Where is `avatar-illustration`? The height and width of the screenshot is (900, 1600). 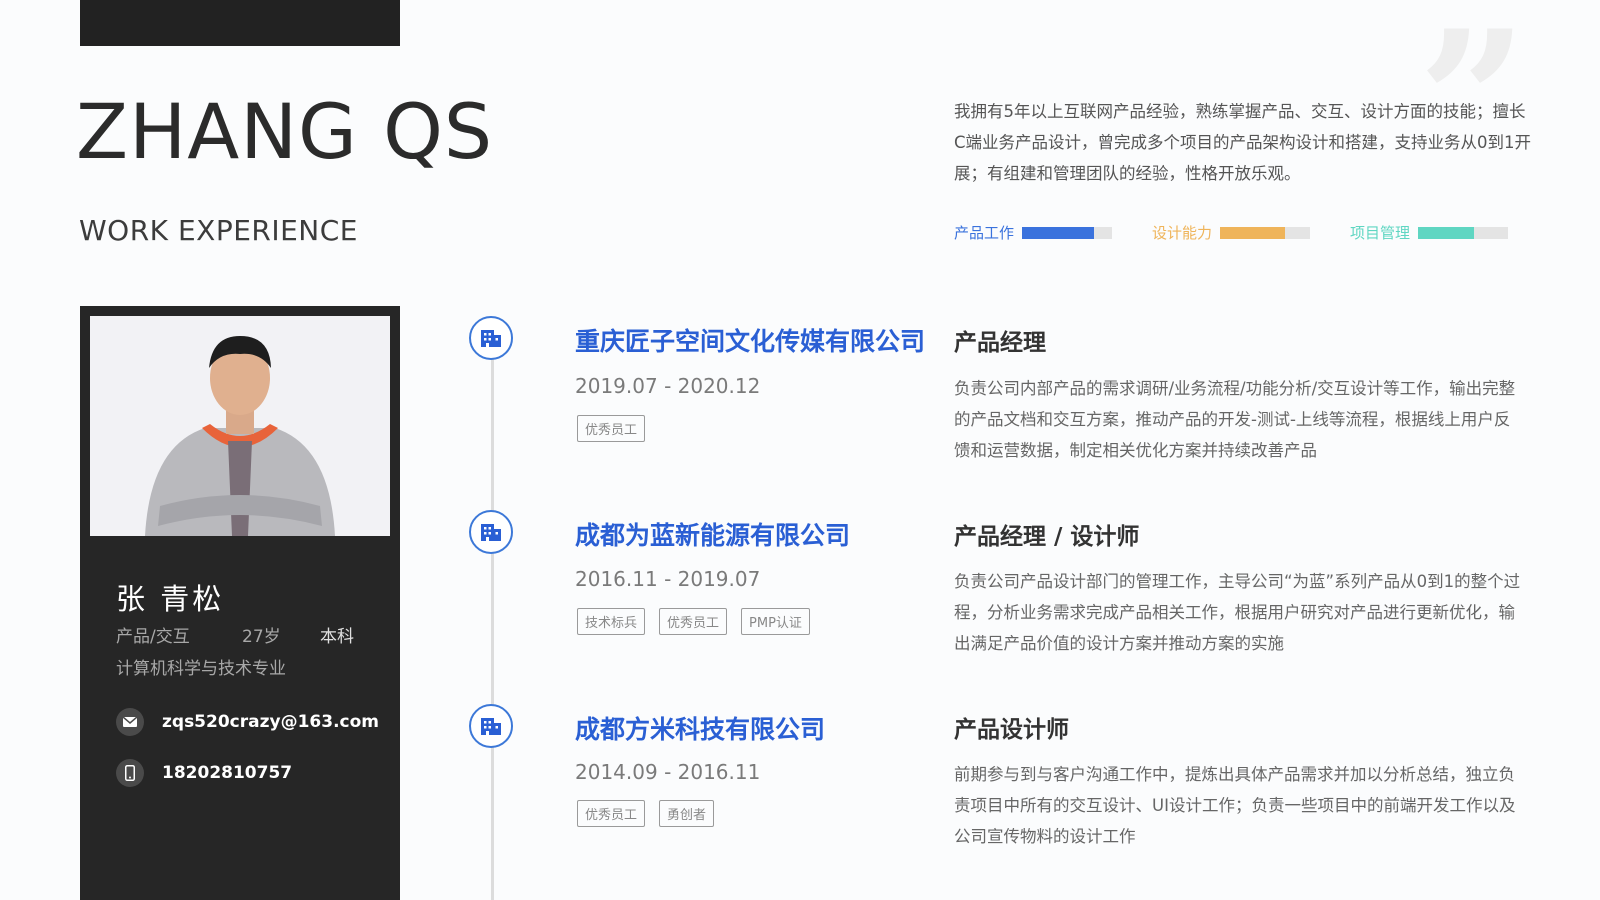 avatar-illustration is located at coordinates (240, 426).